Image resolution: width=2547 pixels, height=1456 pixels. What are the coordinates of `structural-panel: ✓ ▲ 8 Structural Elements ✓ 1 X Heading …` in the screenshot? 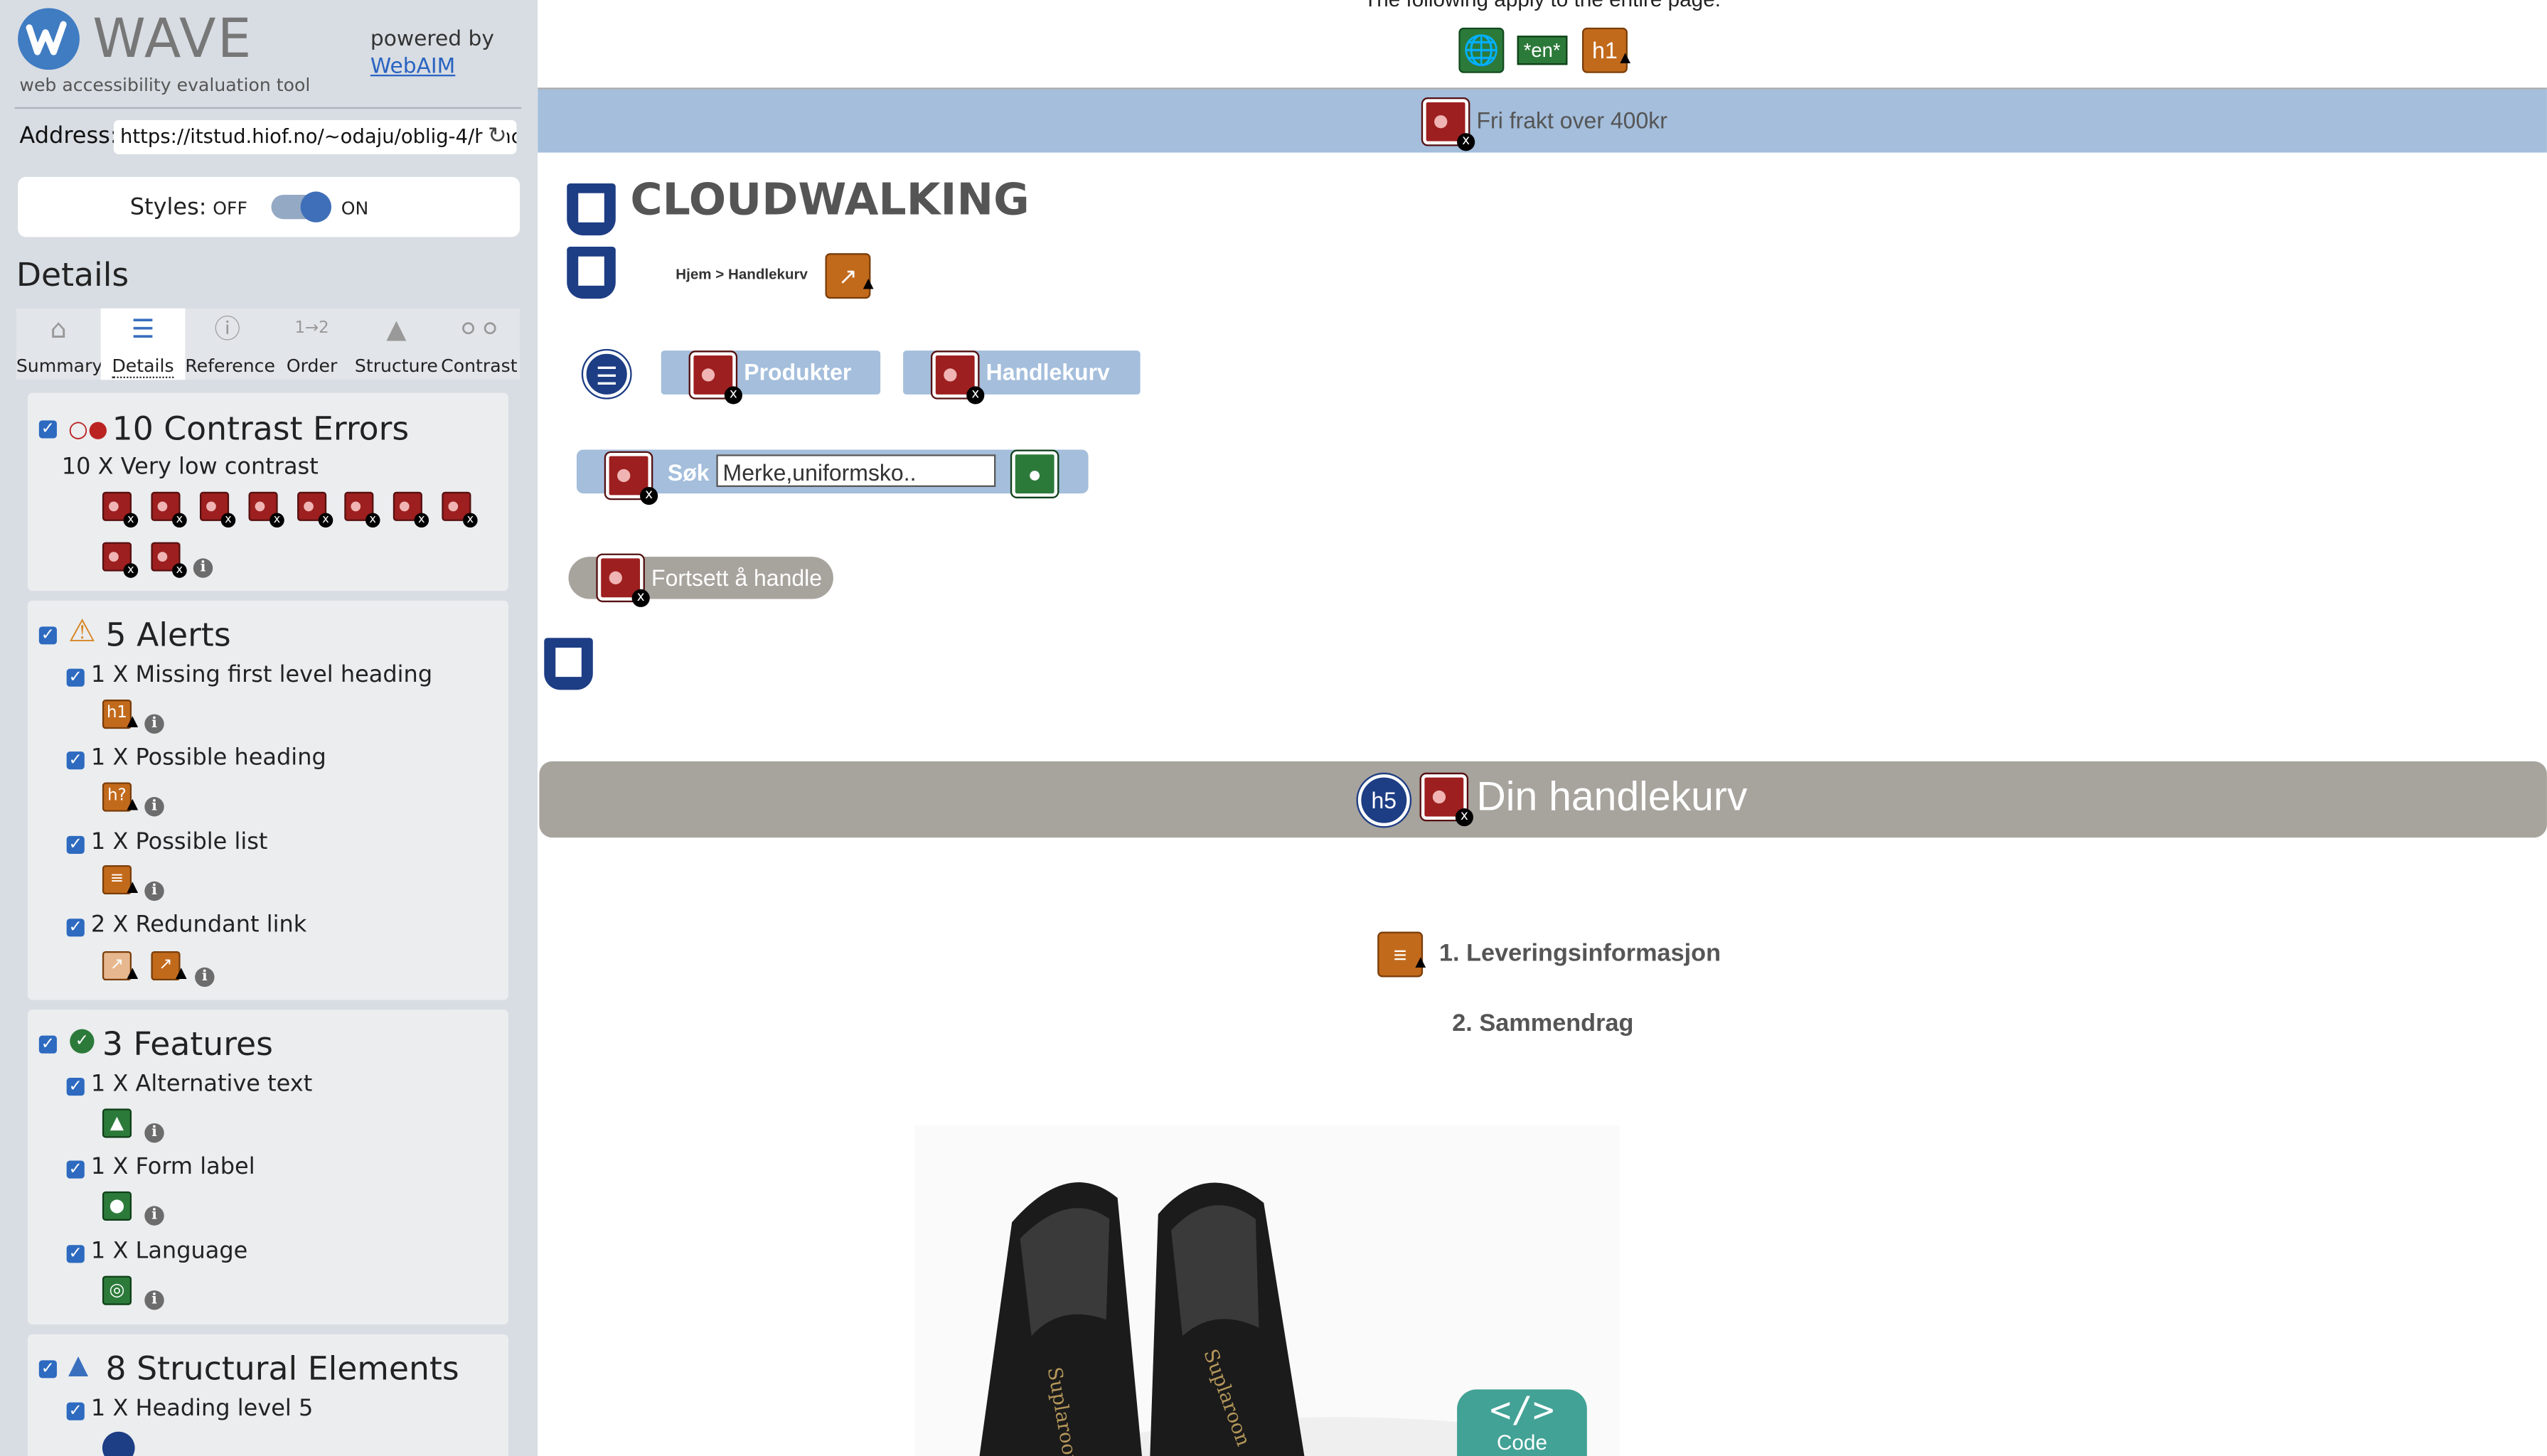 It's located at (268, 1395).